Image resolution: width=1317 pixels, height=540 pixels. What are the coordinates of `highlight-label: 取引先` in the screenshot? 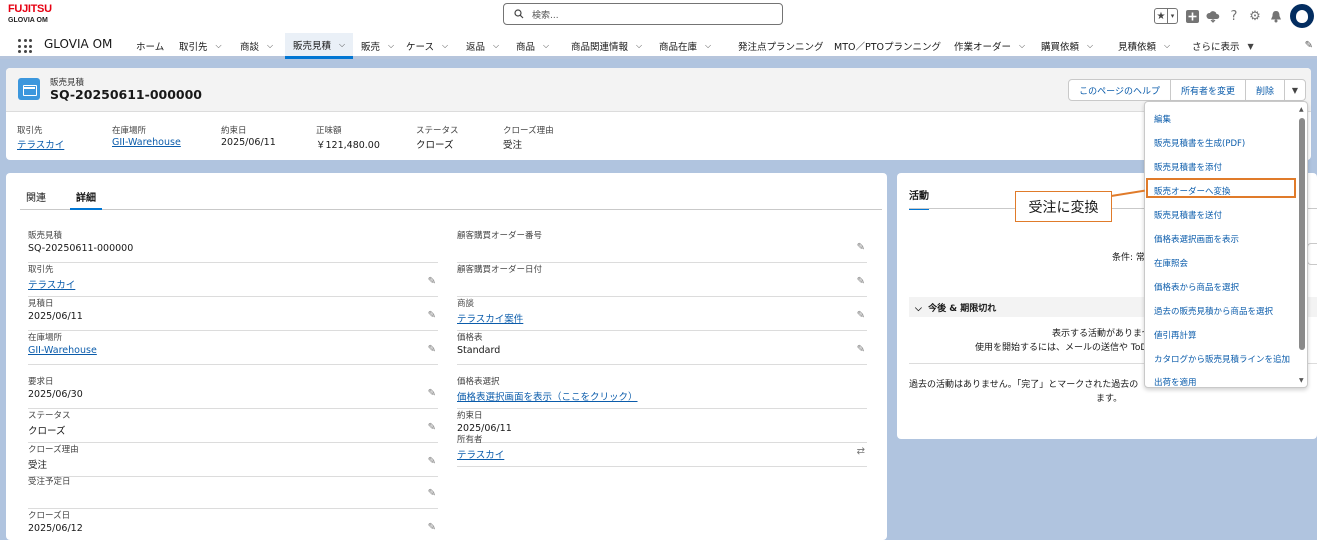 It's located at (30, 131).